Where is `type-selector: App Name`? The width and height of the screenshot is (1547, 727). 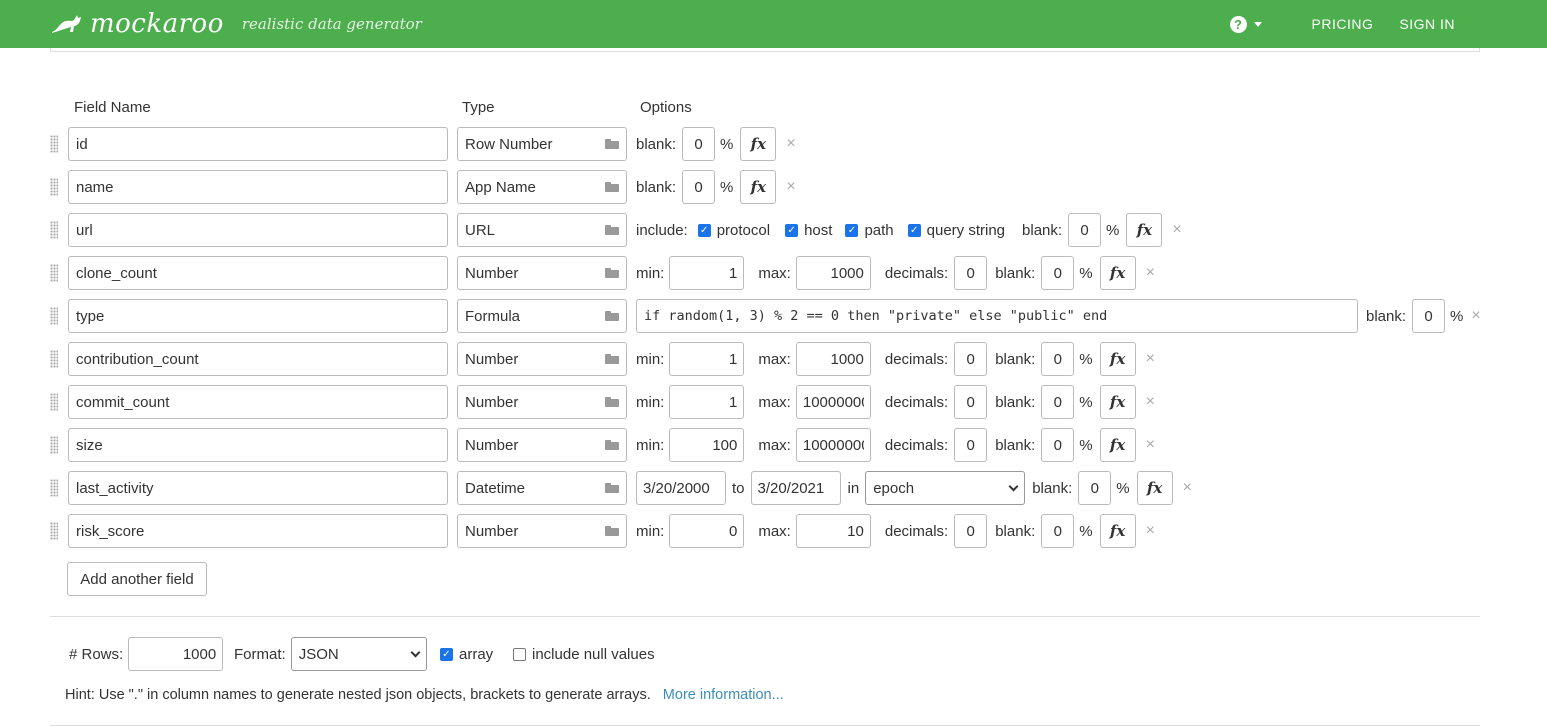
type-selector: App Name is located at coordinates (542, 187).